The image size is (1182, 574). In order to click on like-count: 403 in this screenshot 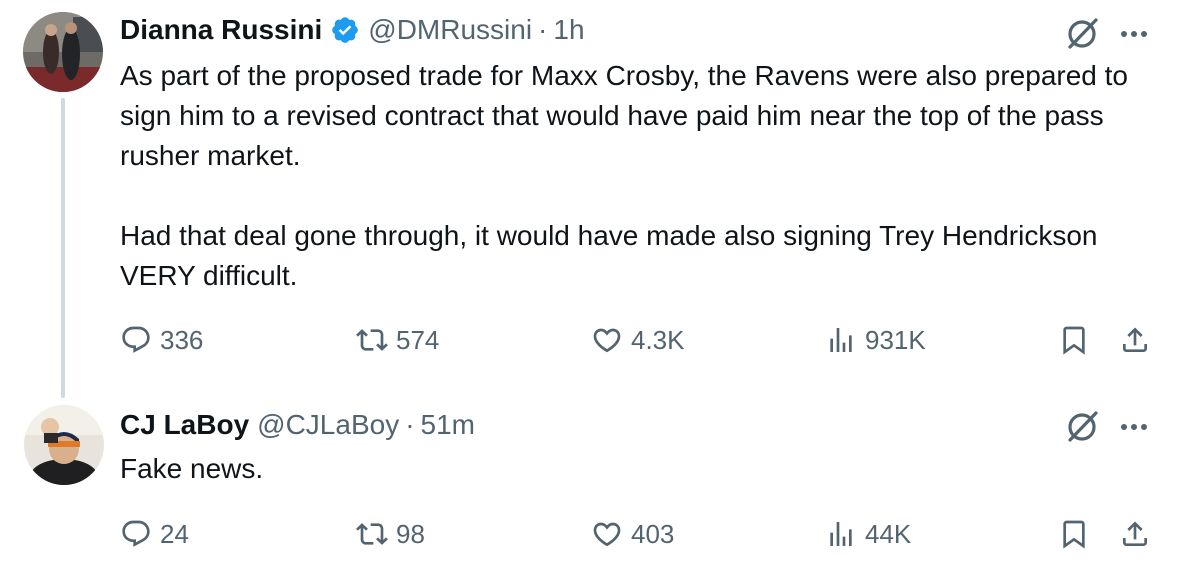, I will do `click(653, 533)`.